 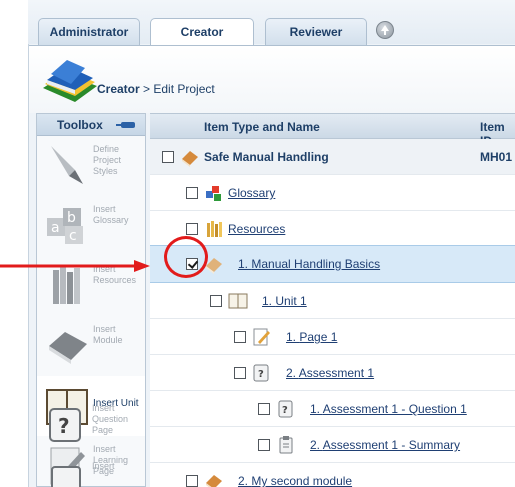 I want to click on row-title: Assessment 1 - Summary, so click(x=391, y=445).